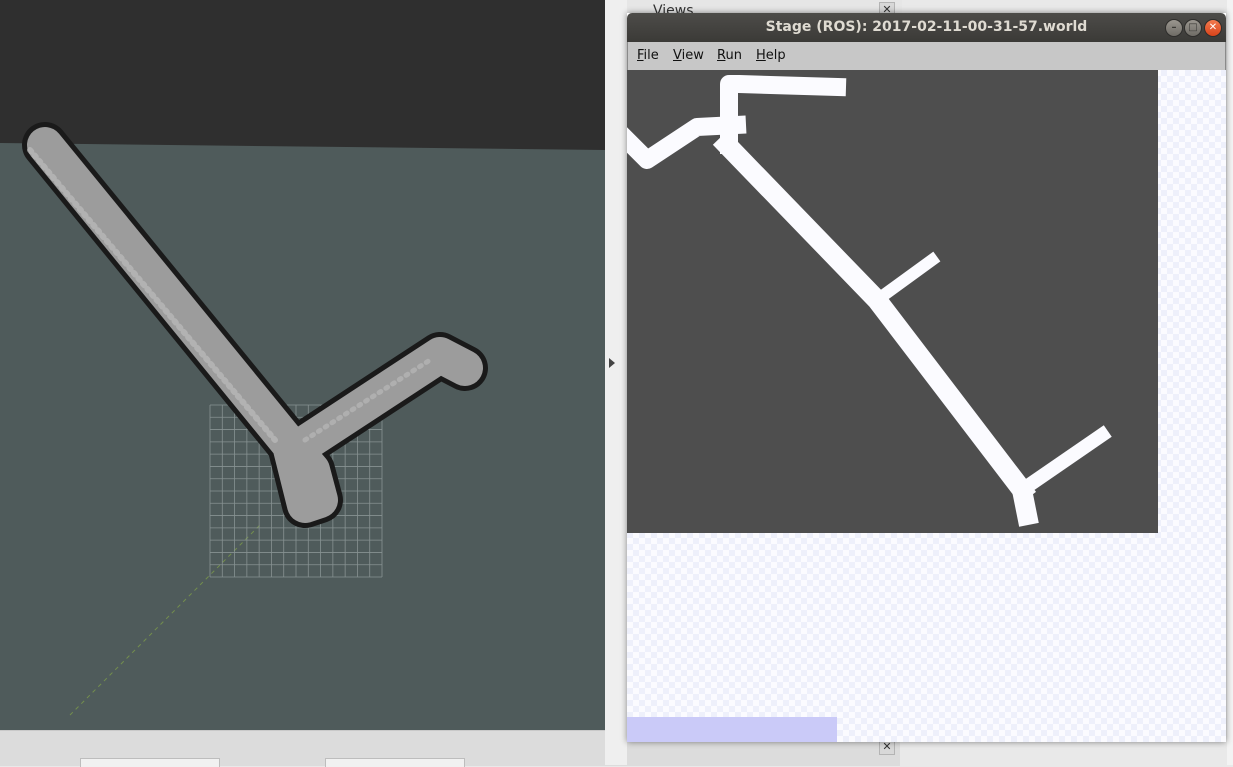  What do you see at coordinates (926, 56) in the screenshot?
I see `stage-menubar: File View Run Help` at bounding box center [926, 56].